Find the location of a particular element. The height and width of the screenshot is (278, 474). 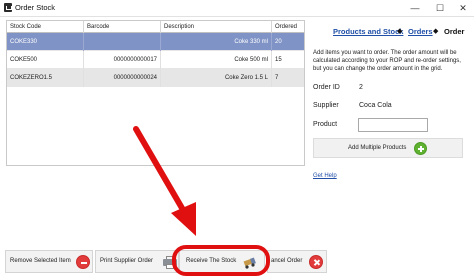

app-icon is located at coordinates (8, 7).